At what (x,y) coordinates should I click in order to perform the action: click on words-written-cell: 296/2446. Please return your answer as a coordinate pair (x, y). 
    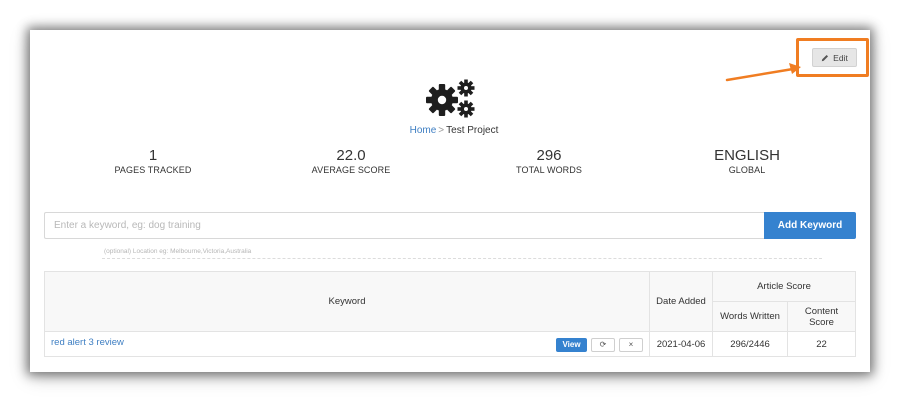
    Looking at the image, I should click on (750, 344).